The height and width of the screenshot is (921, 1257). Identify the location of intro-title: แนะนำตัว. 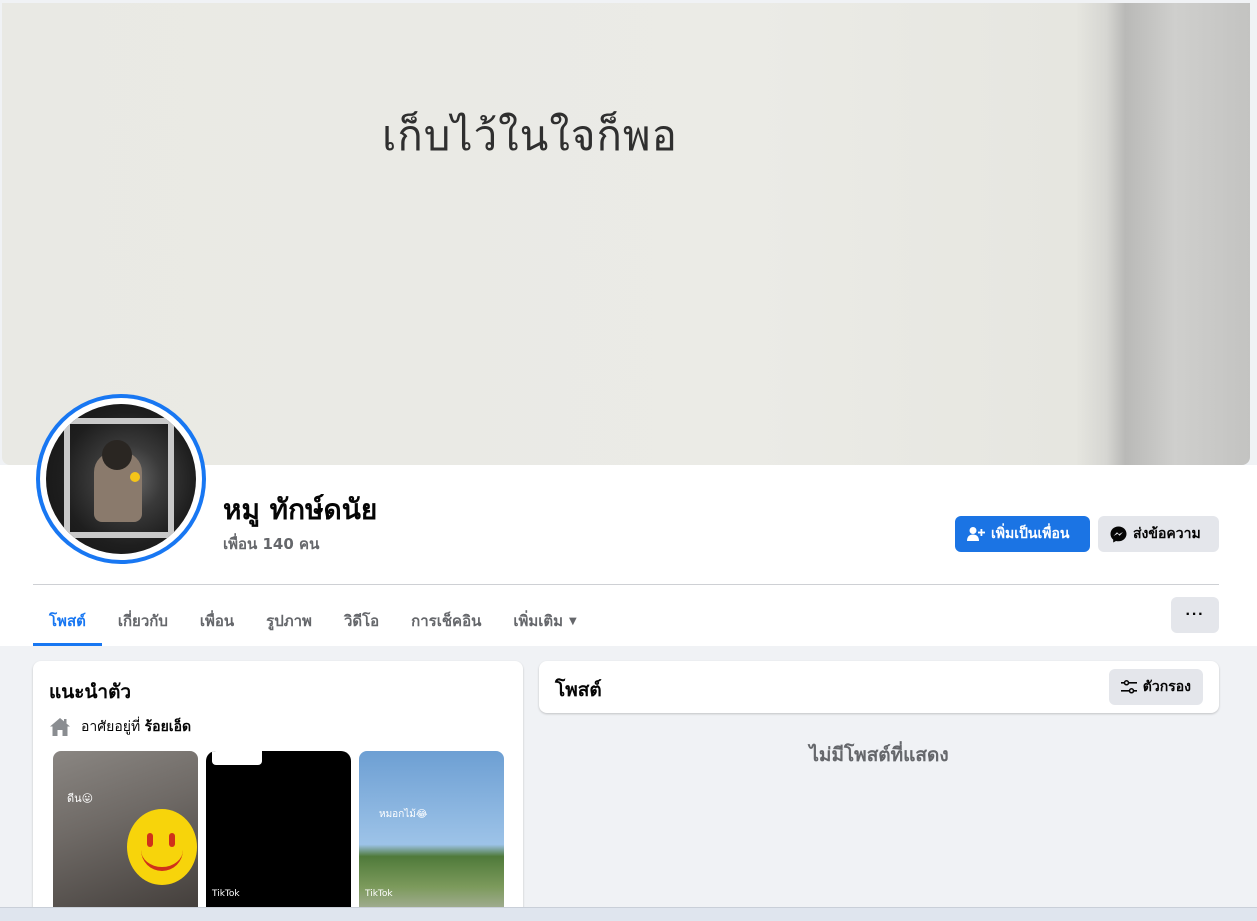
(90, 692).